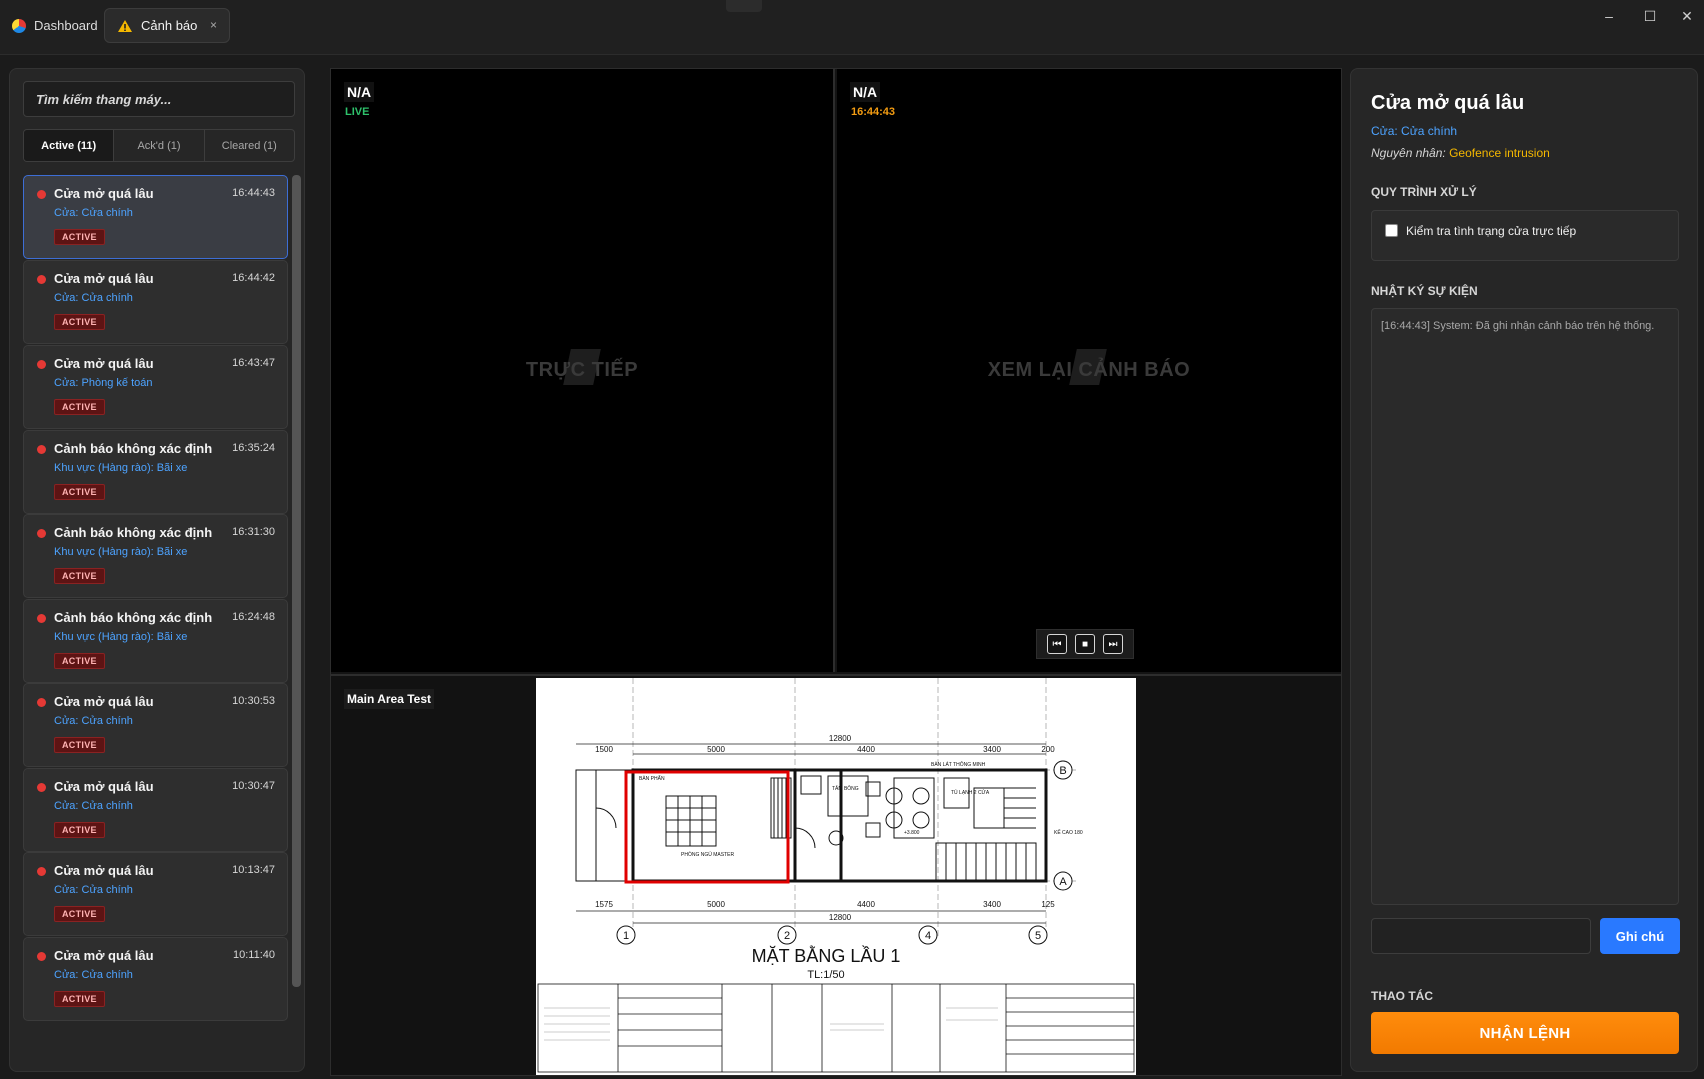  Describe the element at coordinates (213, 25) in the screenshot. I see `close-tab-icon: ×` at that location.